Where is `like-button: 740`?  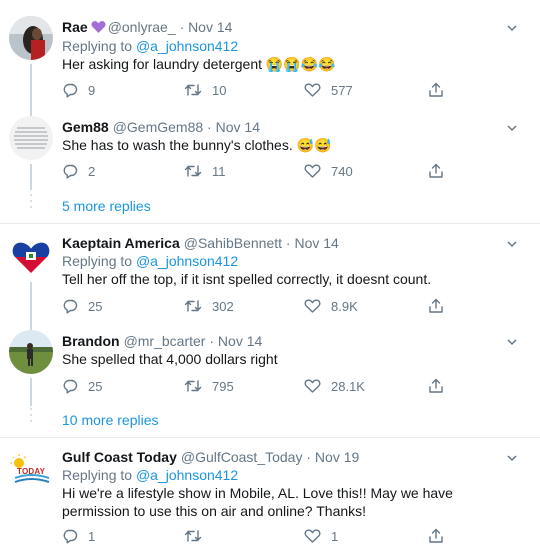 like-button: 740 is located at coordinates (328, 171).